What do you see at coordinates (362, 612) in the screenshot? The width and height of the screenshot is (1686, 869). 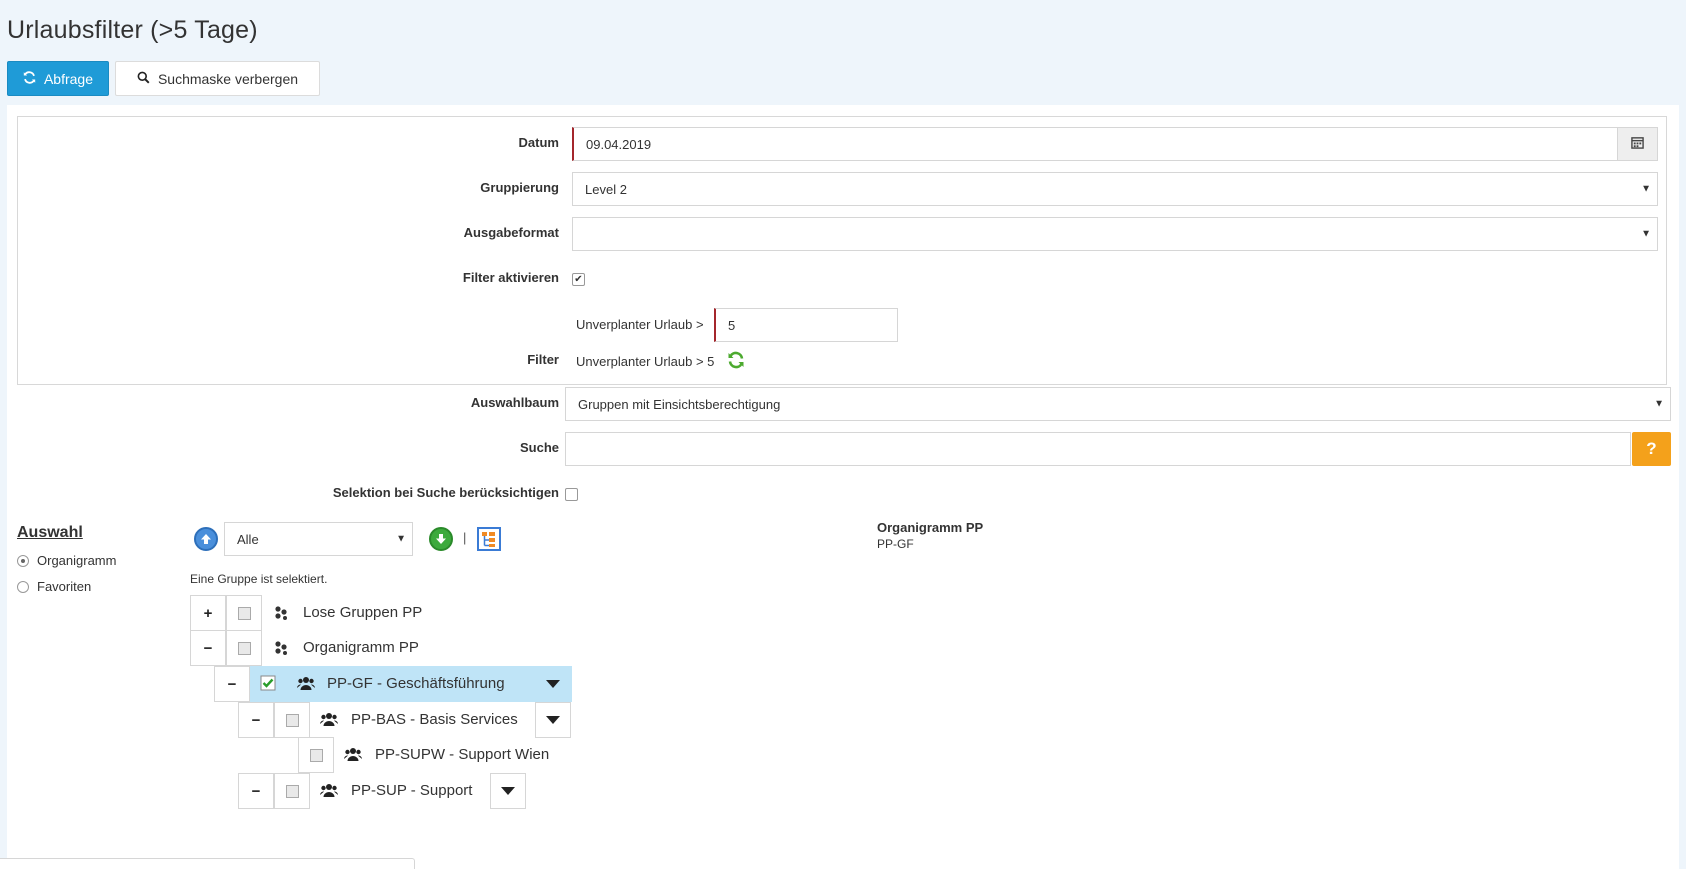 I see `tree-item-label: Lose Gruppen PP` at bounding box center [362, 612].